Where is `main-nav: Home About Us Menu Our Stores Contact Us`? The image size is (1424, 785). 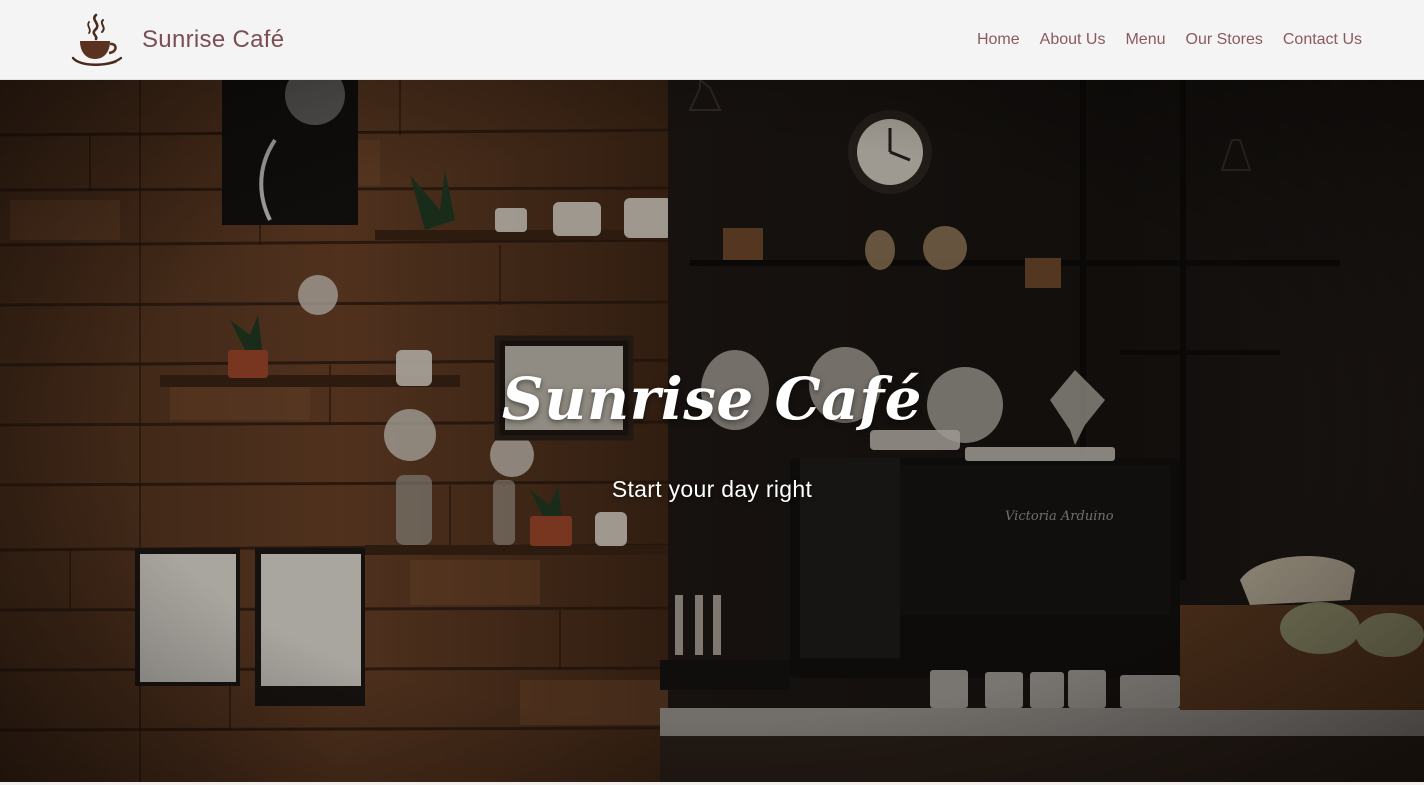 main-nav: Home About Us Menu Our Stores Contact Us is located at coordinates (1169, 40).